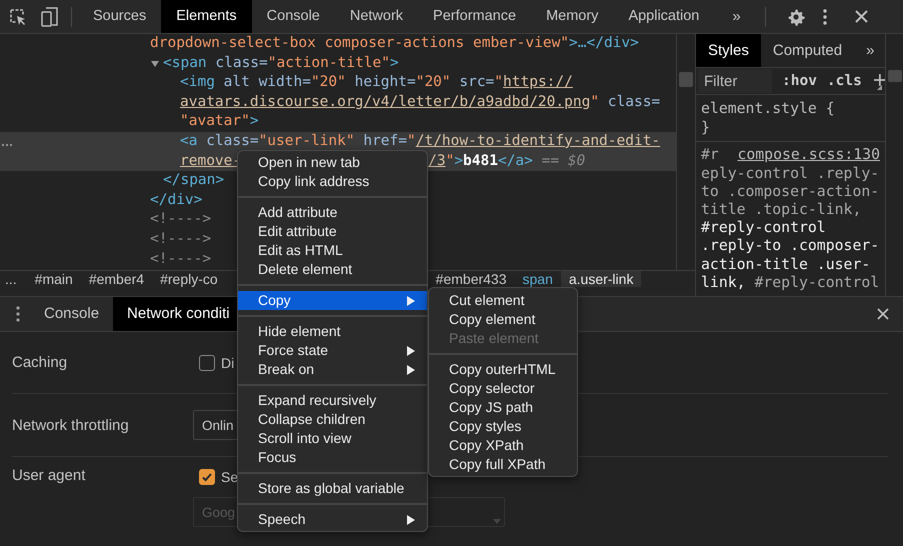  I want to click on selector-text: #r, so click(710, 155).